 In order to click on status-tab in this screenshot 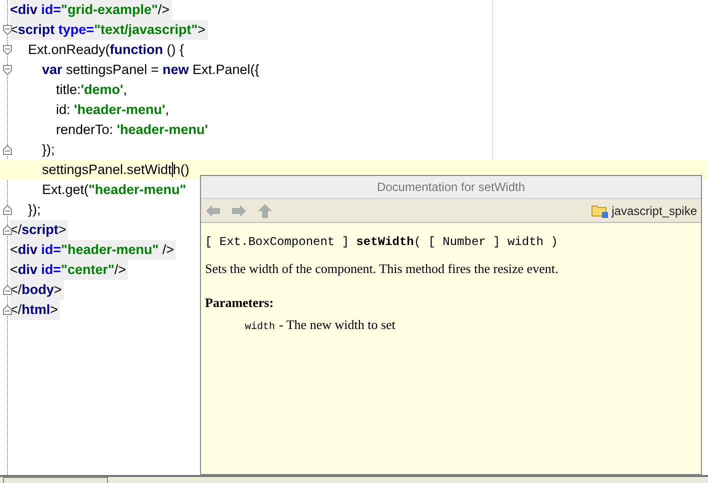, I will do `click(55, 480)`.